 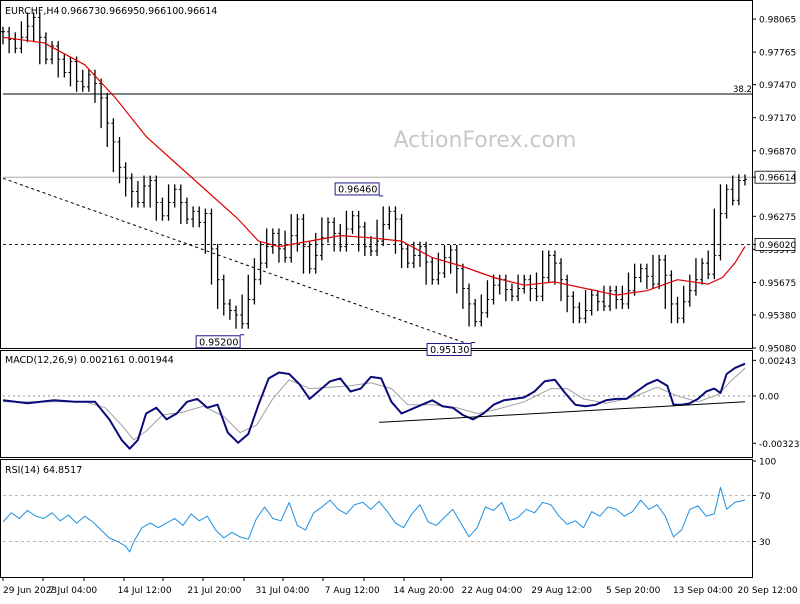 What do you see at coordinates (73, 591) in the screenshot?
I see `x-tick-label: 7 Jul 04:00` at bounding box center [73, 591].